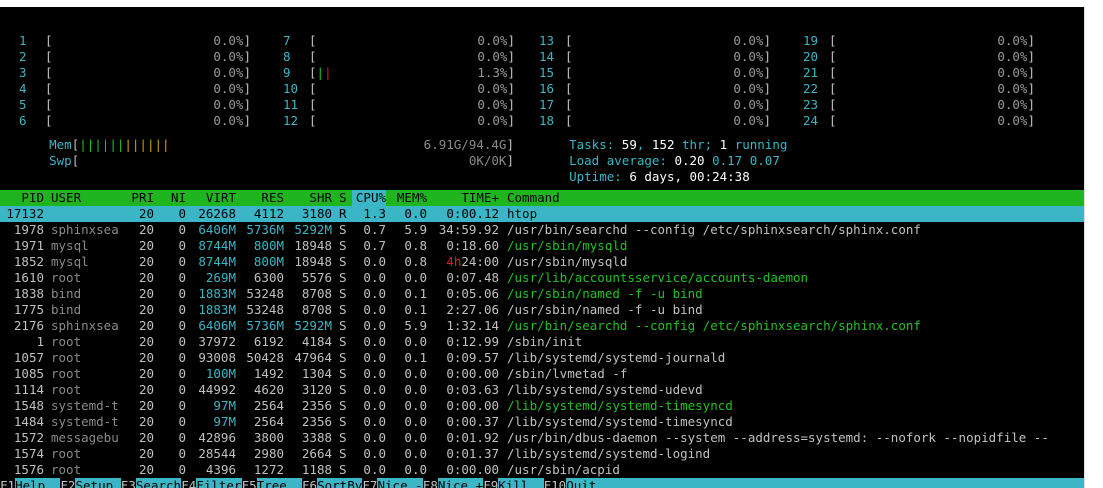 The image size is (1103, 488). What do you see at coordinates (249, 483) in the screenshot?
I see `fkey-f5: F5` at bounding box center [249, 483].